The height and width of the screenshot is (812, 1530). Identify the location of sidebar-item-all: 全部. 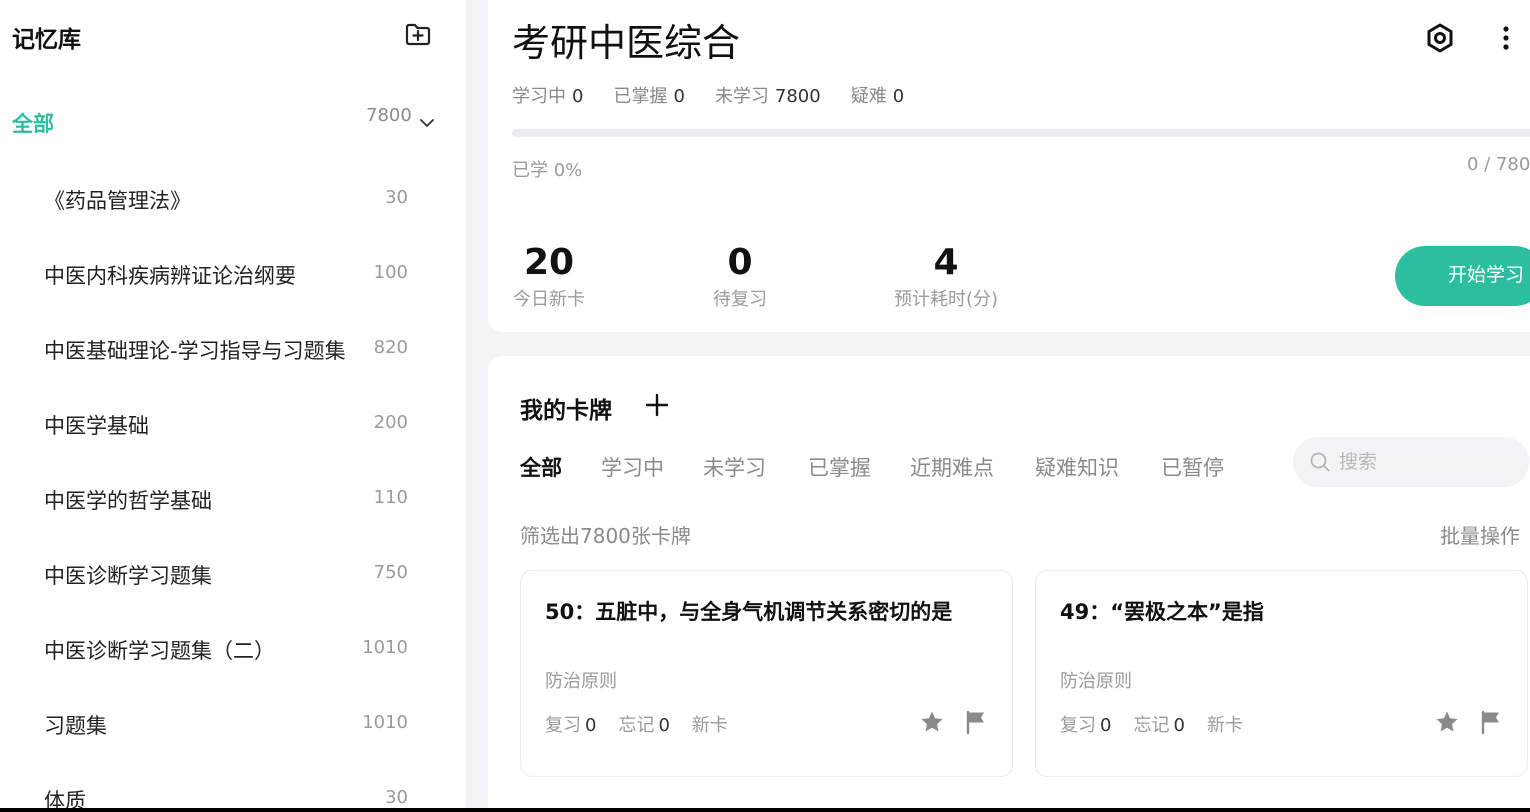
(33, 123).